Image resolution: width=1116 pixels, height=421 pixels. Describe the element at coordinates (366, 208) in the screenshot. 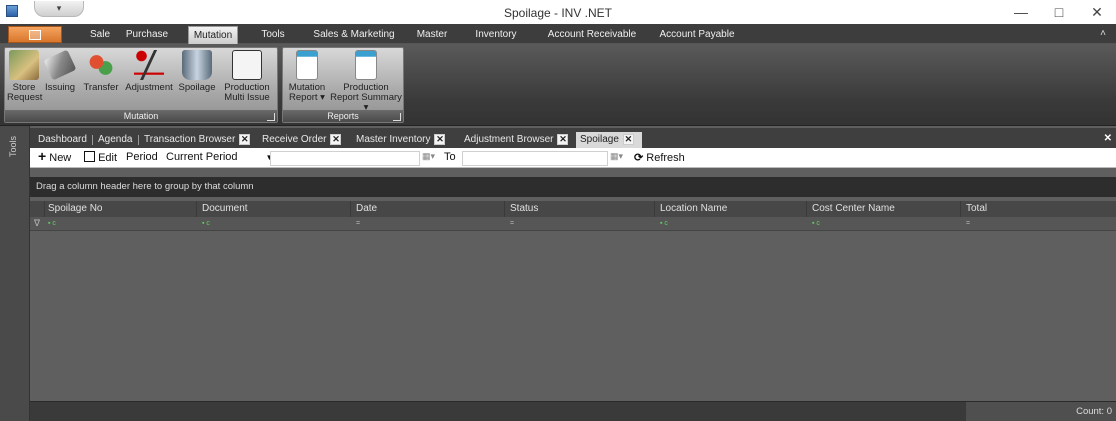

I see `column-header-date: Date` at that location.